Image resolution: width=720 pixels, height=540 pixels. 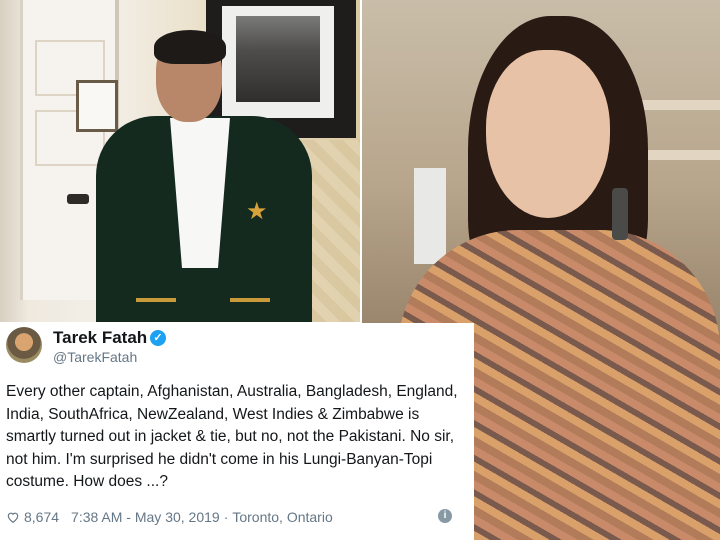 I want to click on man-hair, so click(x=190, y=47).